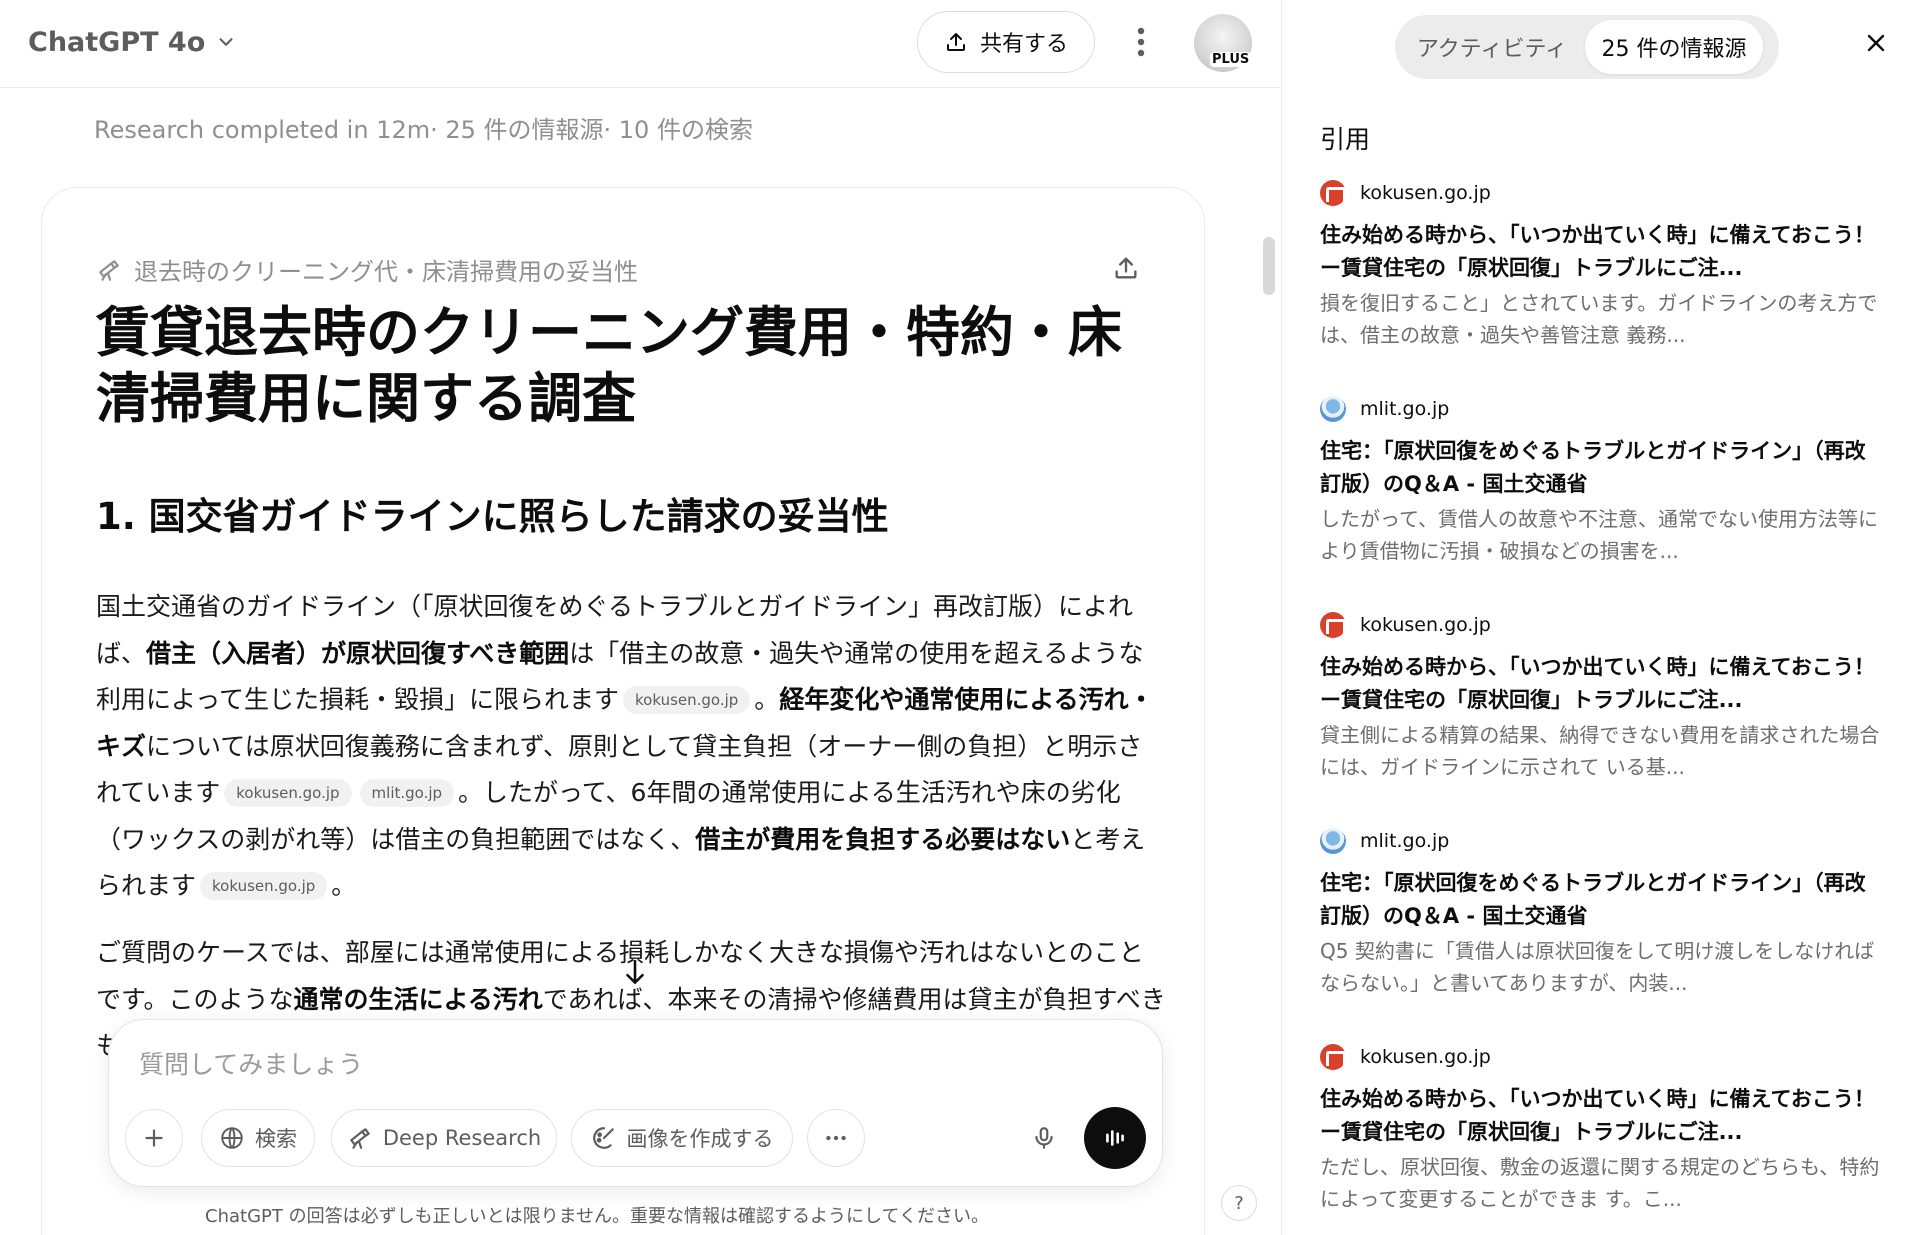 This screenshot has height=1235, width=1920. What do you see at coordinates (418, 999) in the screenshot?
I see `bold-text: 通常の生活による汚れ` at bounding box center [418, 999].